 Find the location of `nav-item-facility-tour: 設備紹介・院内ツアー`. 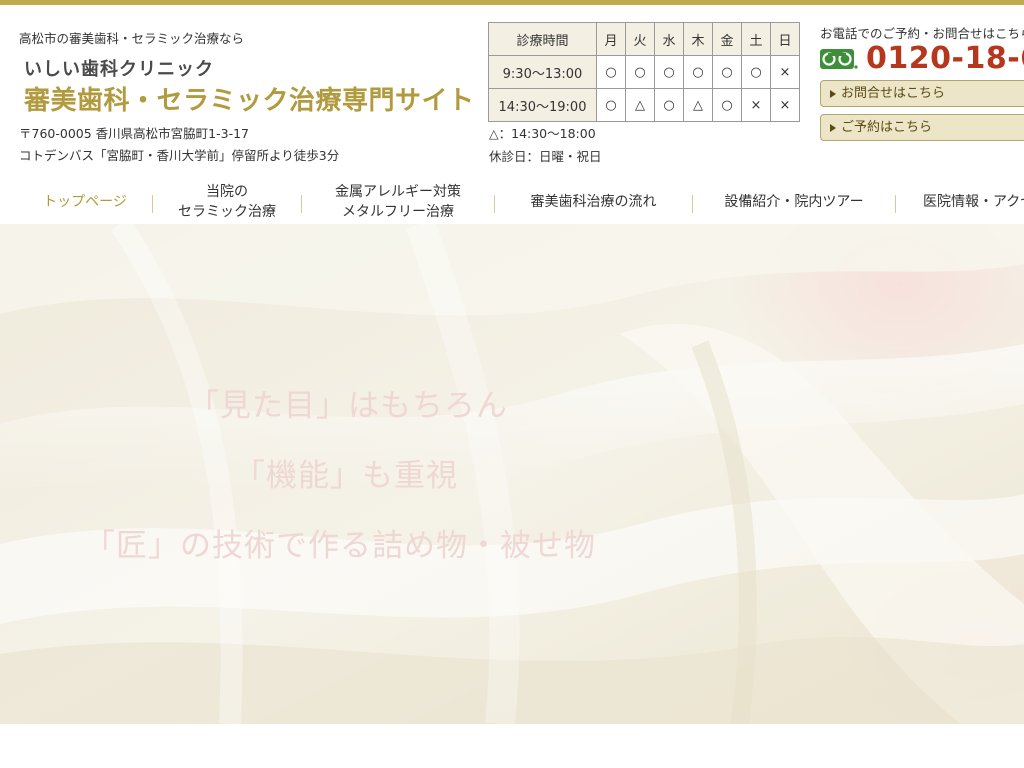

nav-item-facility-tour: 設備紹介・院内ツアー is located at coordinates (794, 202).